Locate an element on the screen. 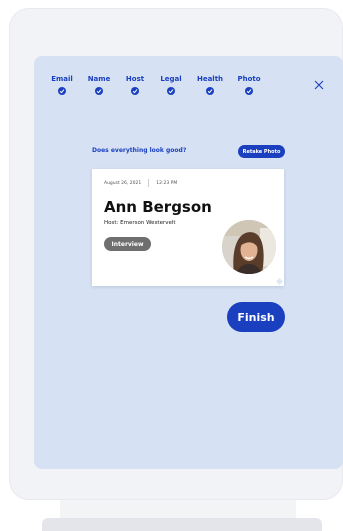  host-line: Host: Emerson Westervelt is located at coordinates (140, 223).